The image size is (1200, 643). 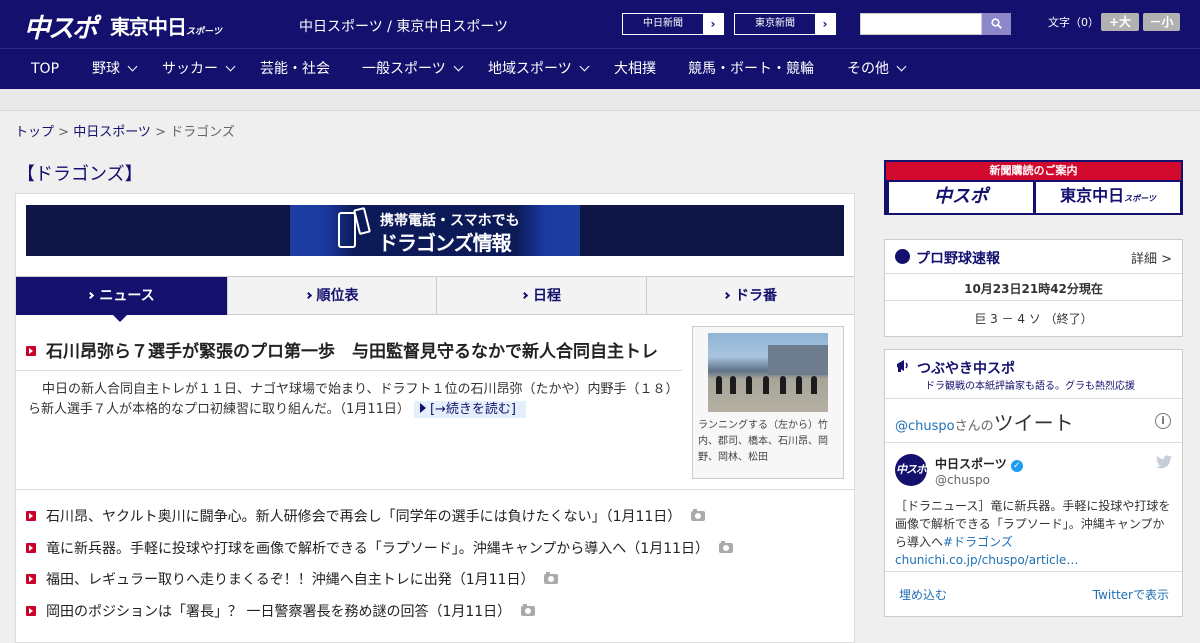 I want to click on baseball-detail-link: 詳細 >, so click(x=1151, y=257).